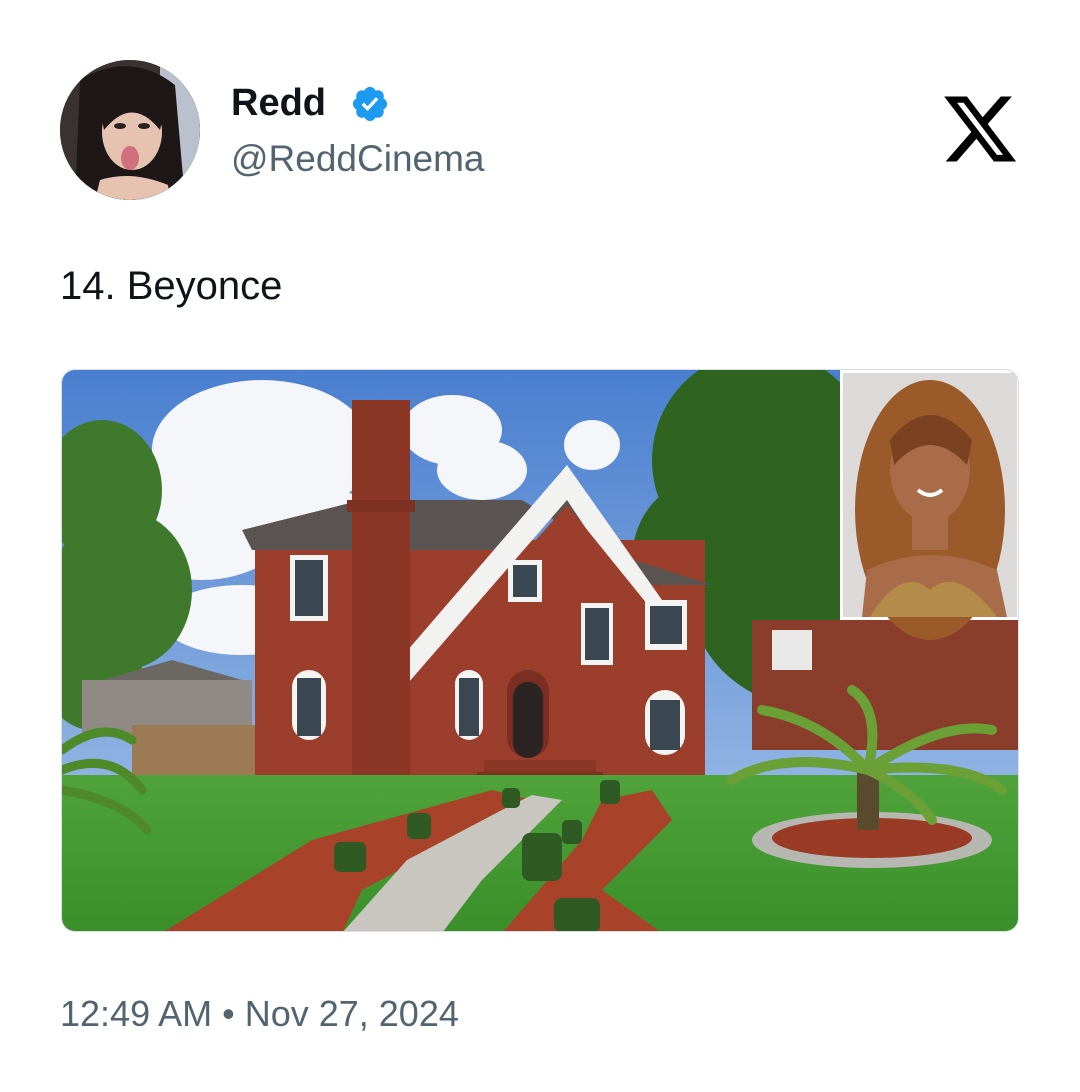 Image resolution: width=1080 pixels, height=1092 pixels. I want to click on author-handle: @ReddCinema, so click(358, 159).